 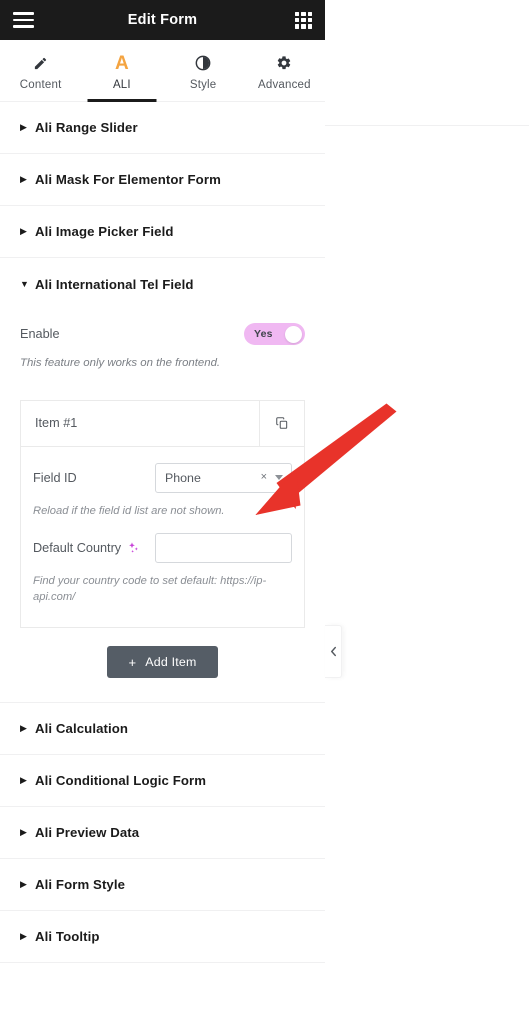 What do you see at coordinates (40, 334) in the screenshot?
I see `enable-label: Enable` at bounding box center [40, 334].